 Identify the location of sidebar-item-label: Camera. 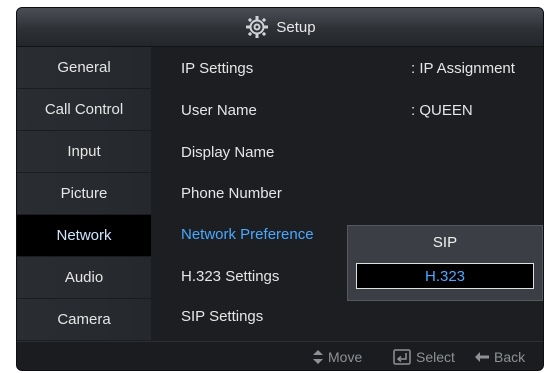
(84, 319).